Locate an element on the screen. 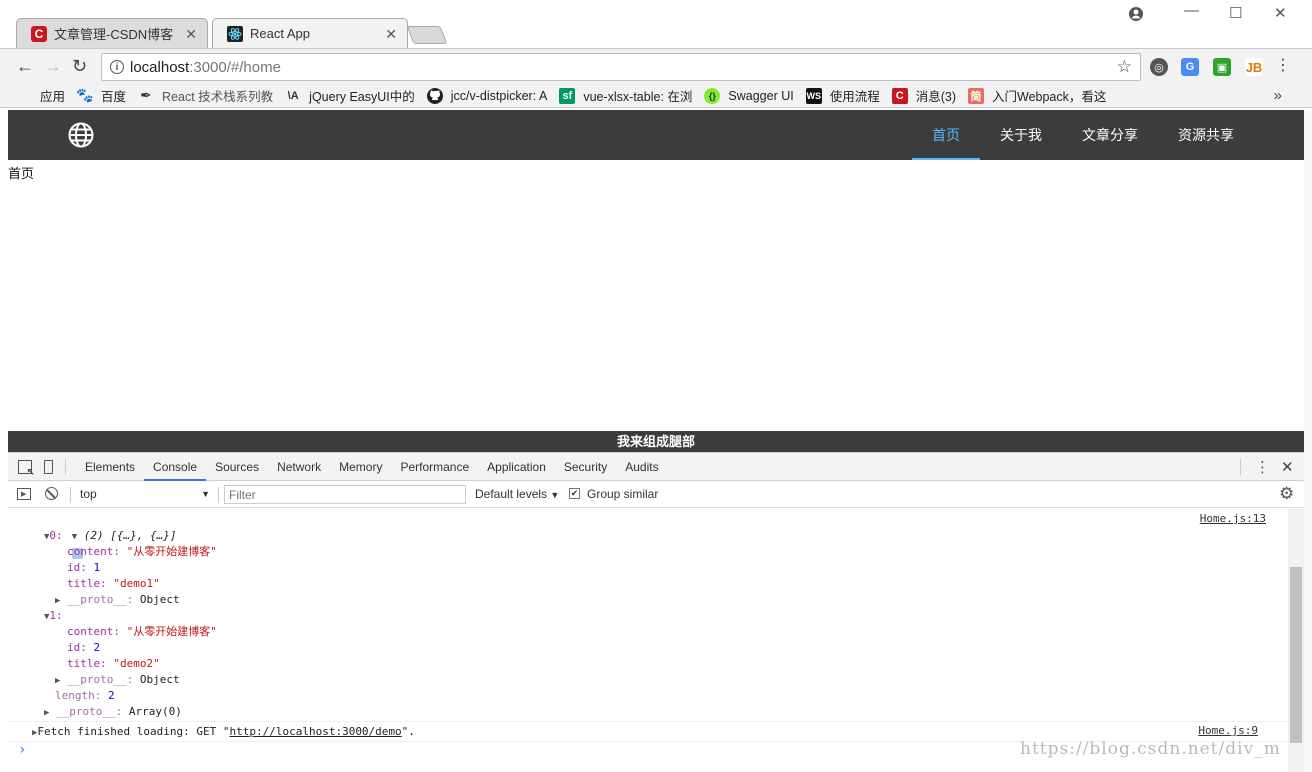 This screenshot has width=1312, height=772. tab-security: Security is located at coordinates (585, 467).